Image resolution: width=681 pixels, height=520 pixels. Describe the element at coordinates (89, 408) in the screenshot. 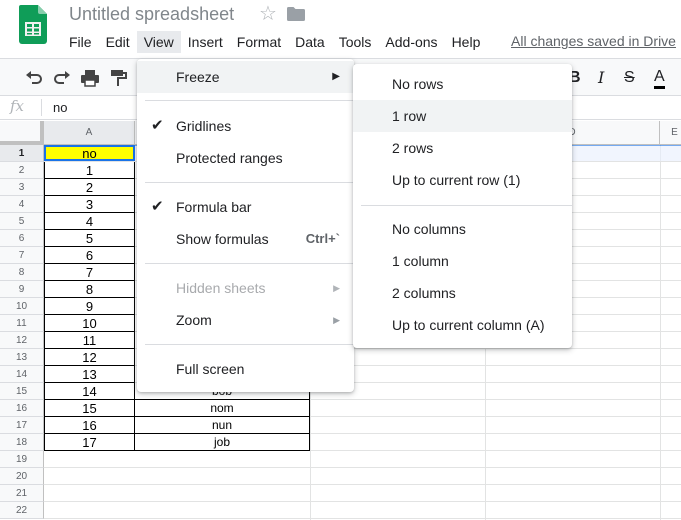

I see `cell-a: 15` at that location.